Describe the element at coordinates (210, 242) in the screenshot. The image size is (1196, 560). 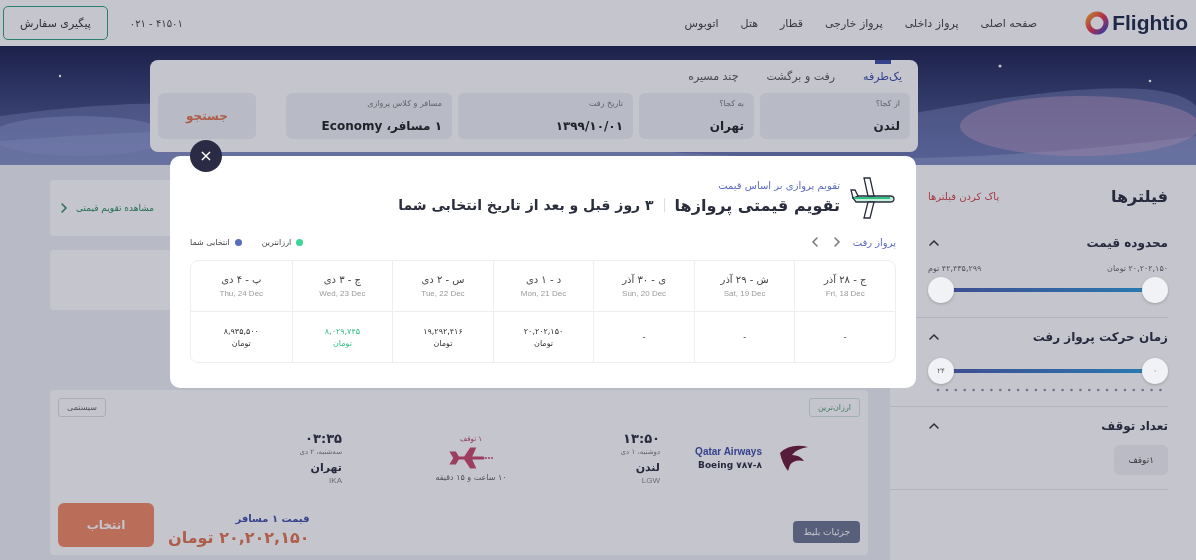
I see `legend-label: انتخابی شما` at that location.